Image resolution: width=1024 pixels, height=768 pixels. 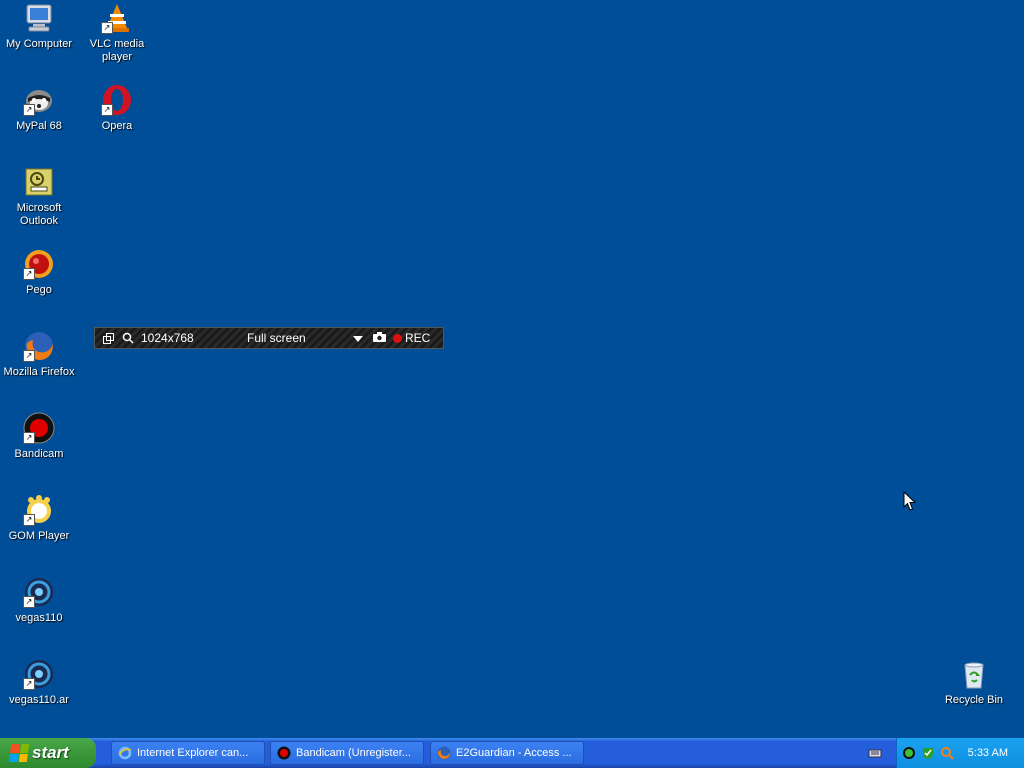 What do you see at coordinates (39, 428) in the screenshot?
I see `bandicam-icon: ↗` at bounding box center [39, 428].